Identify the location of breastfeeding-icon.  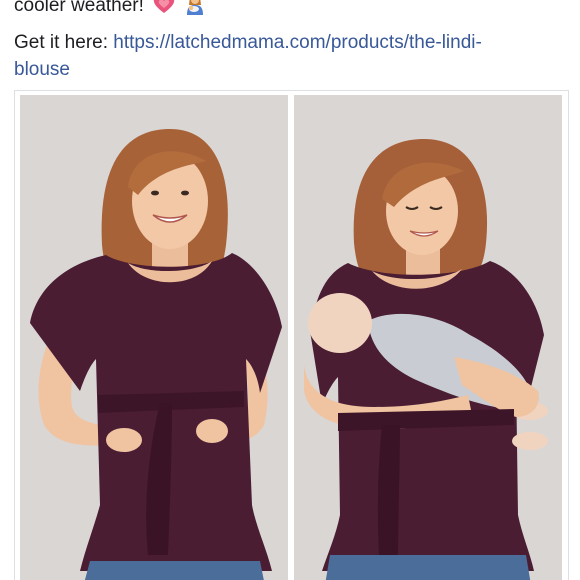
(195, 11).